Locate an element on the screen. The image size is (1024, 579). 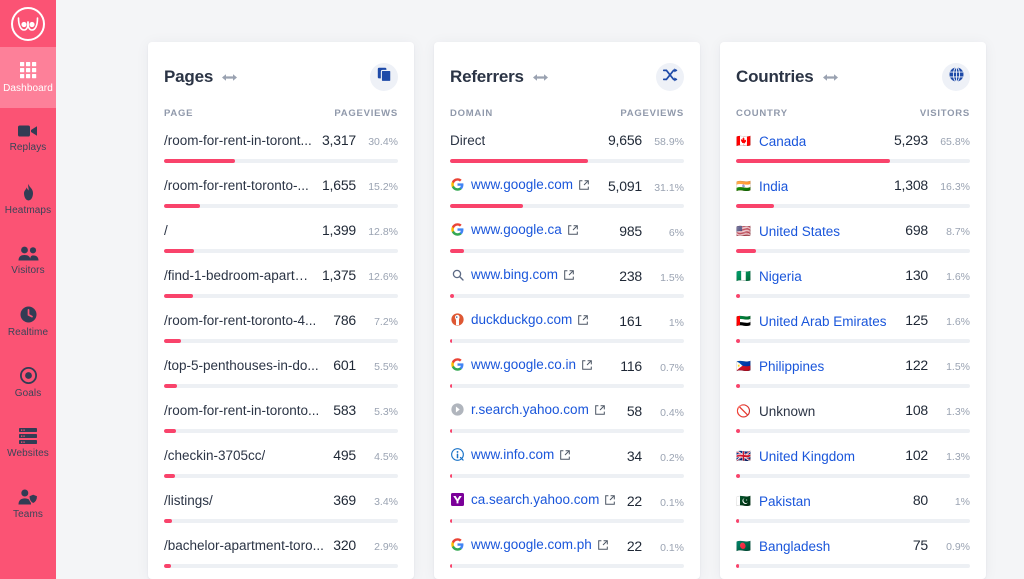
row-line: duckduckgo.com 161 1% is located at coordinates (567, 323).